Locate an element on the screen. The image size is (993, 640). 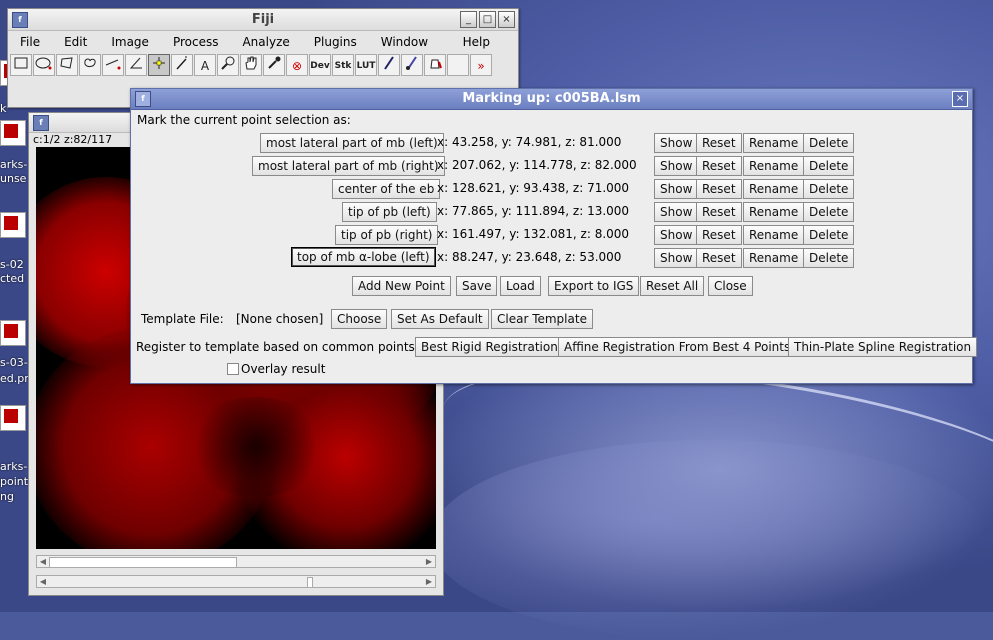
point-name-button: most lateral part of mb (left) is located at coordinates (352, 143).